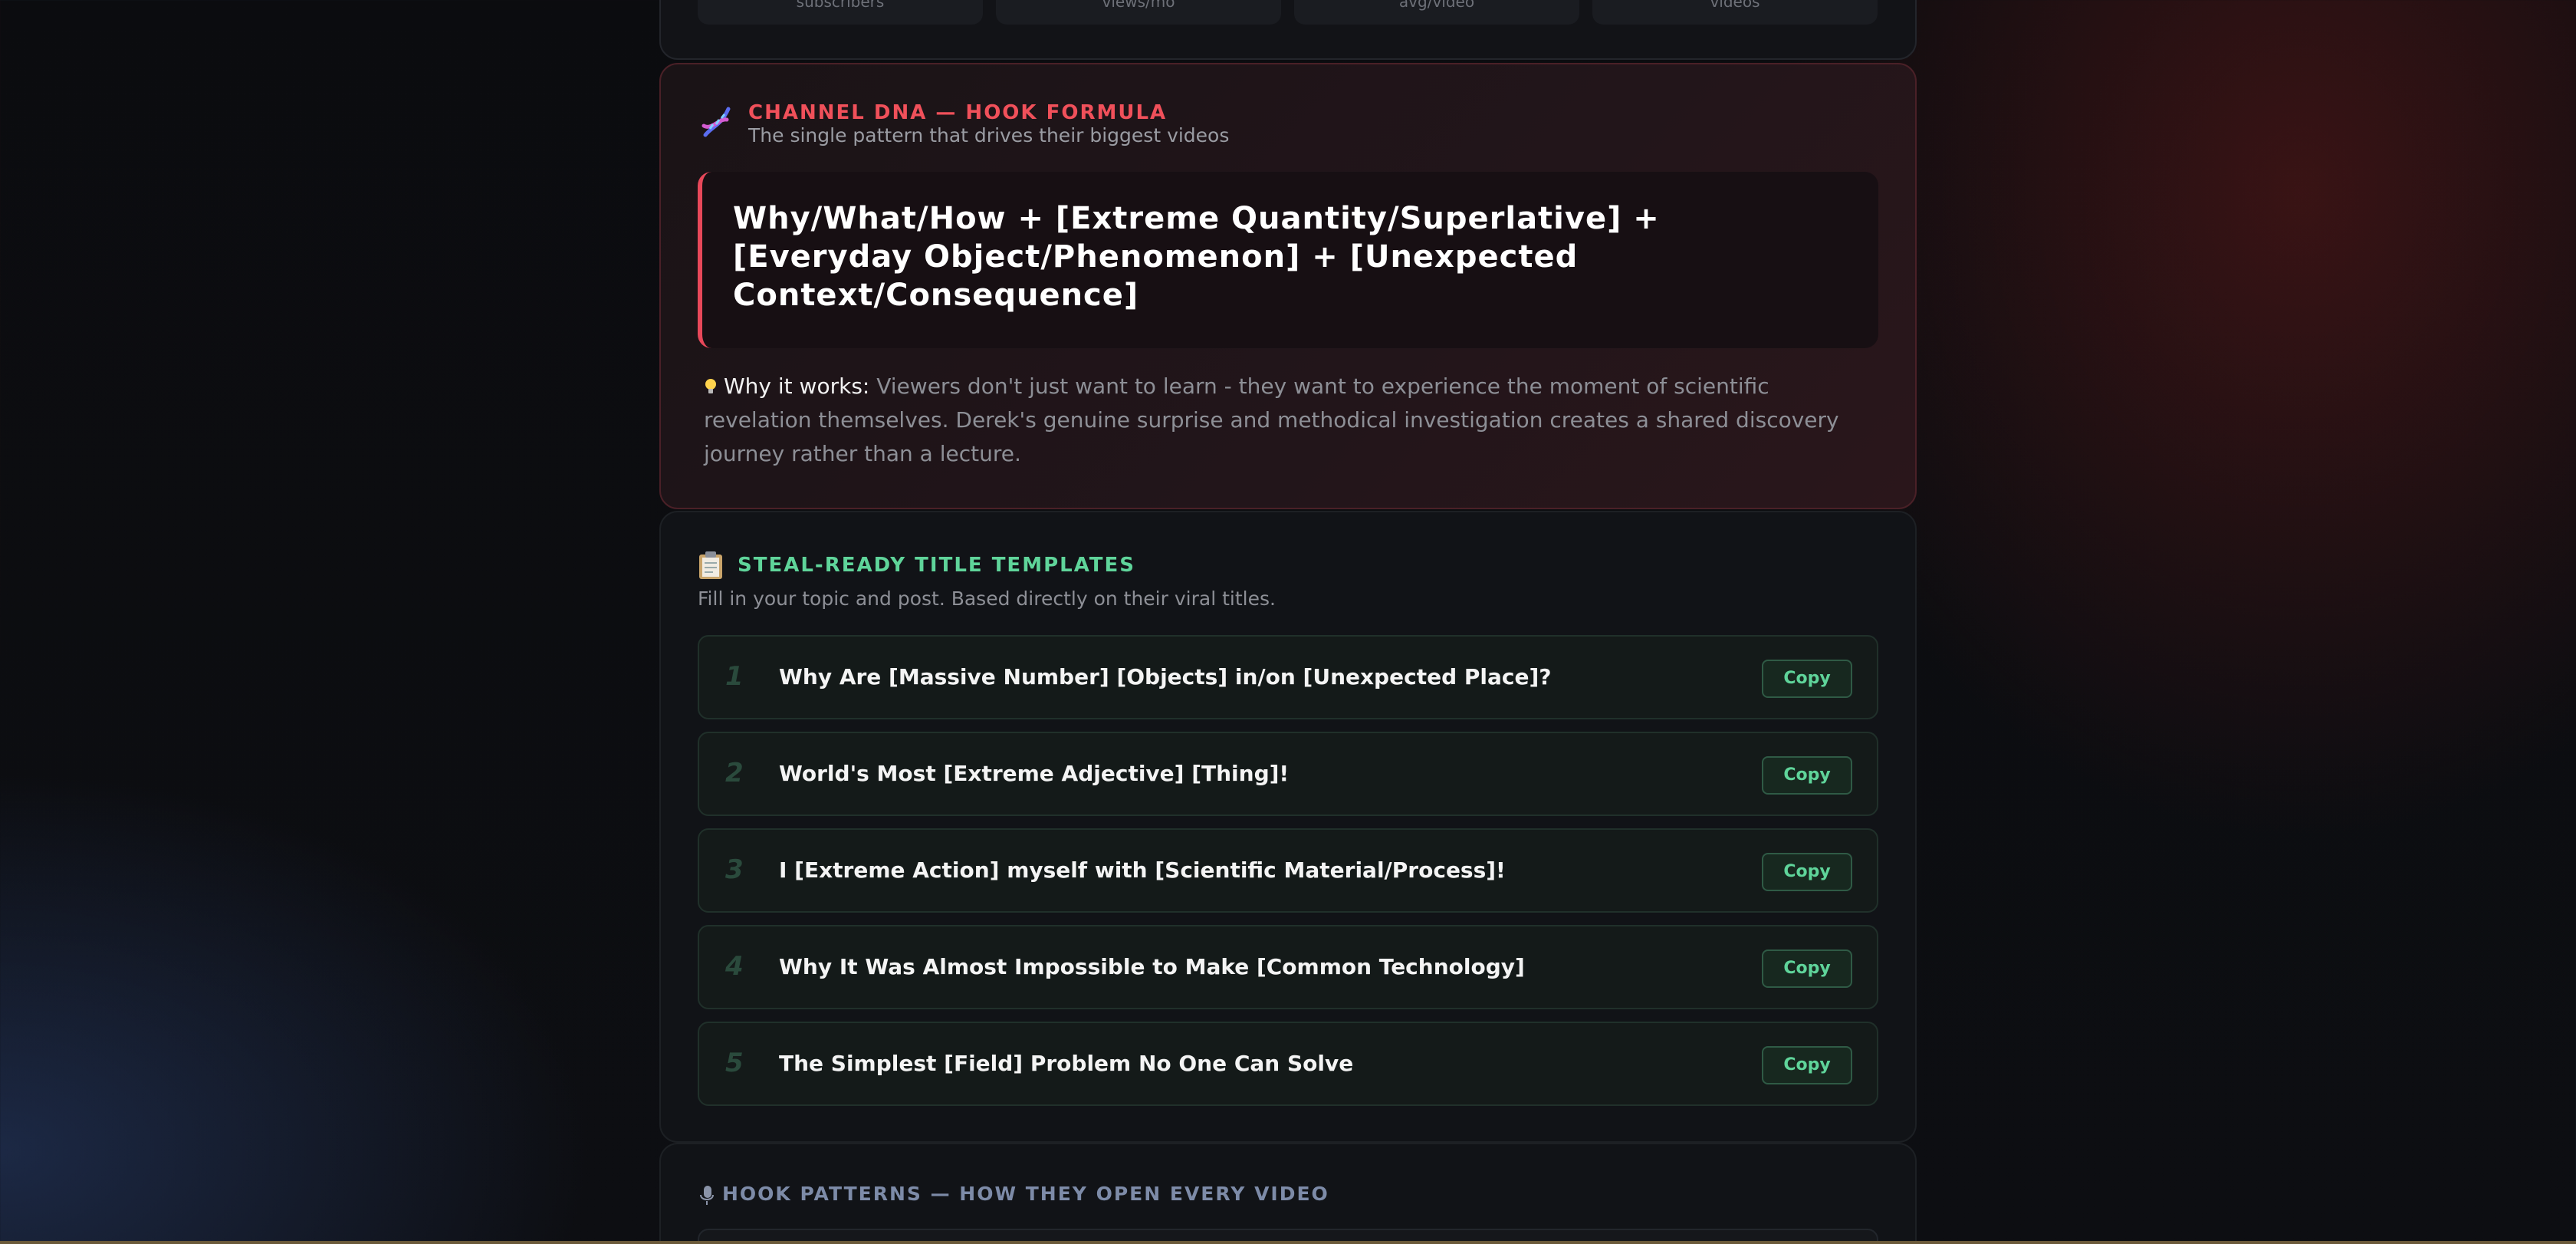 The width and height of the screenshot is (2576, 1244). Describe the element at coordinates (707, 1195) in the screenshot. I see `microphone-icon` at that location.